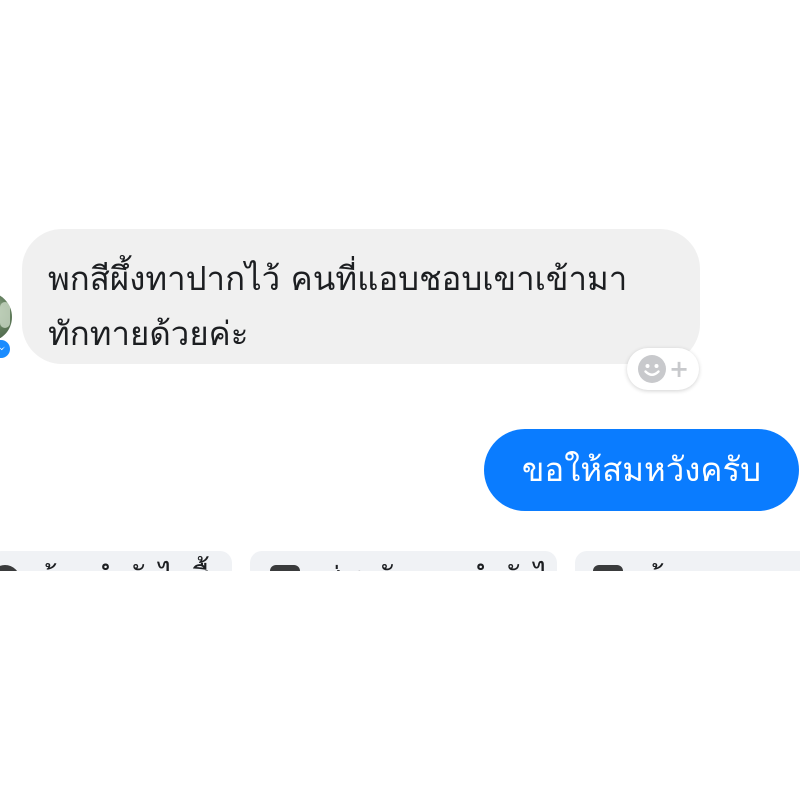 This screenshot has height=800, width=800. What do you see at coordinates (148, 333) in the screenshot?
I see `incoming-message-line-2: ทักทายด้วยค่ะ` at bounding box center [148, 333].